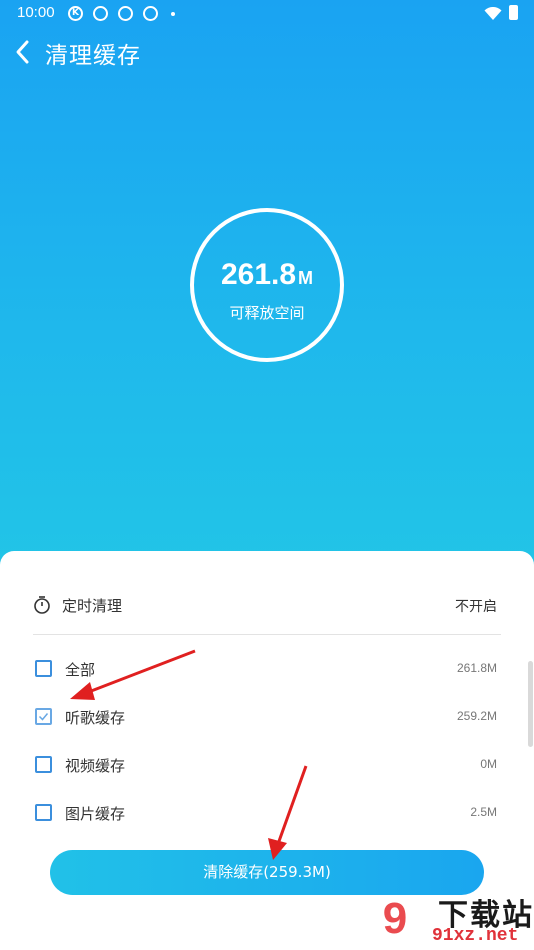 The width and height of the screenshot is (534, 950). What do you see at coordinates (267, 606) in the screenshot?
I see `timer-clean-row: 定时清理 不开启` at bounding box center [267, 606].